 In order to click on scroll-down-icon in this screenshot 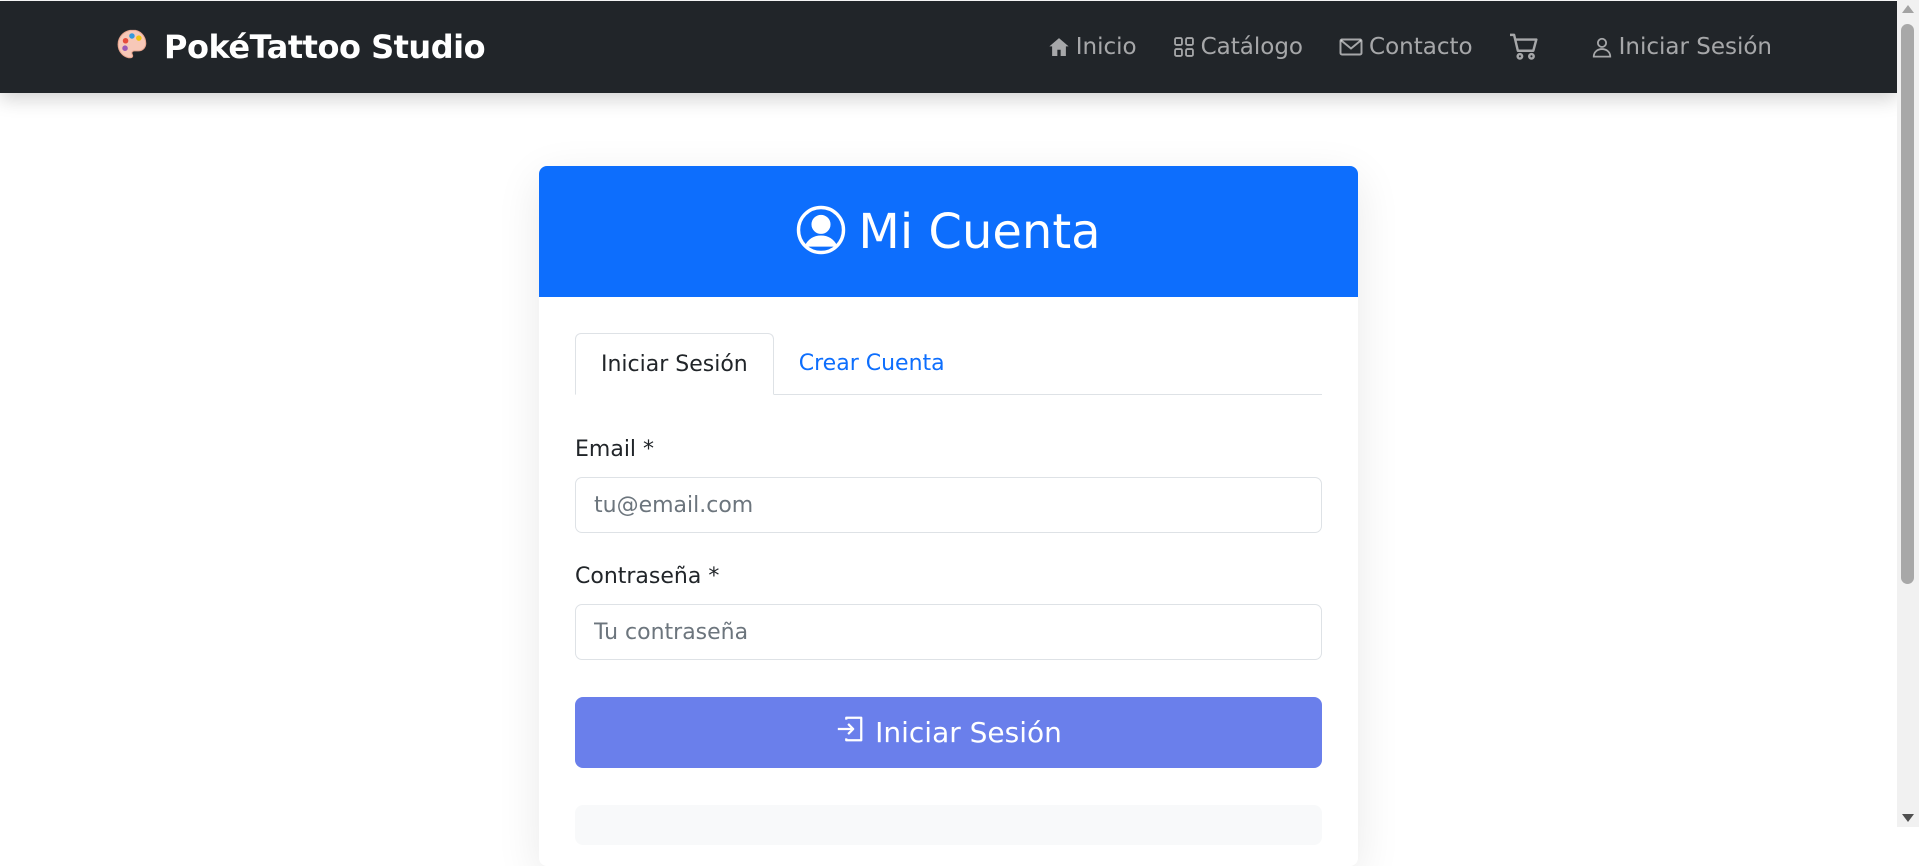, I will do `click(1908, 818)`.